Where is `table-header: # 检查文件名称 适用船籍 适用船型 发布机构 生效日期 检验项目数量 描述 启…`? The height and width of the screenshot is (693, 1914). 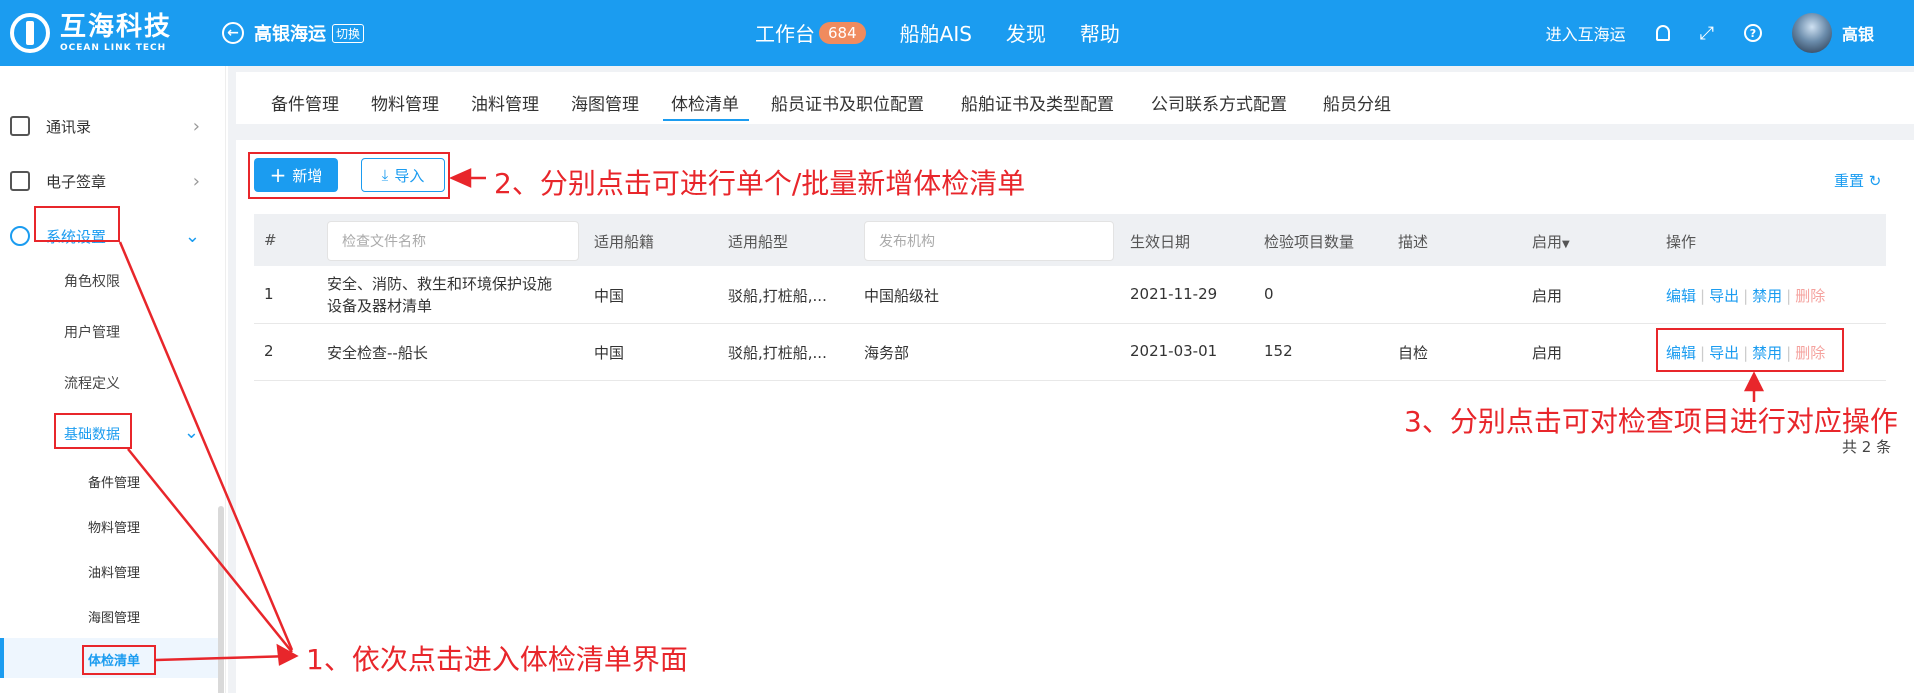
table-header: # 检查文件名称 适用船籍 适用船型 发布机构 生效日期 检验项目数量 描述 启… is located at coordinates (1070, 240).